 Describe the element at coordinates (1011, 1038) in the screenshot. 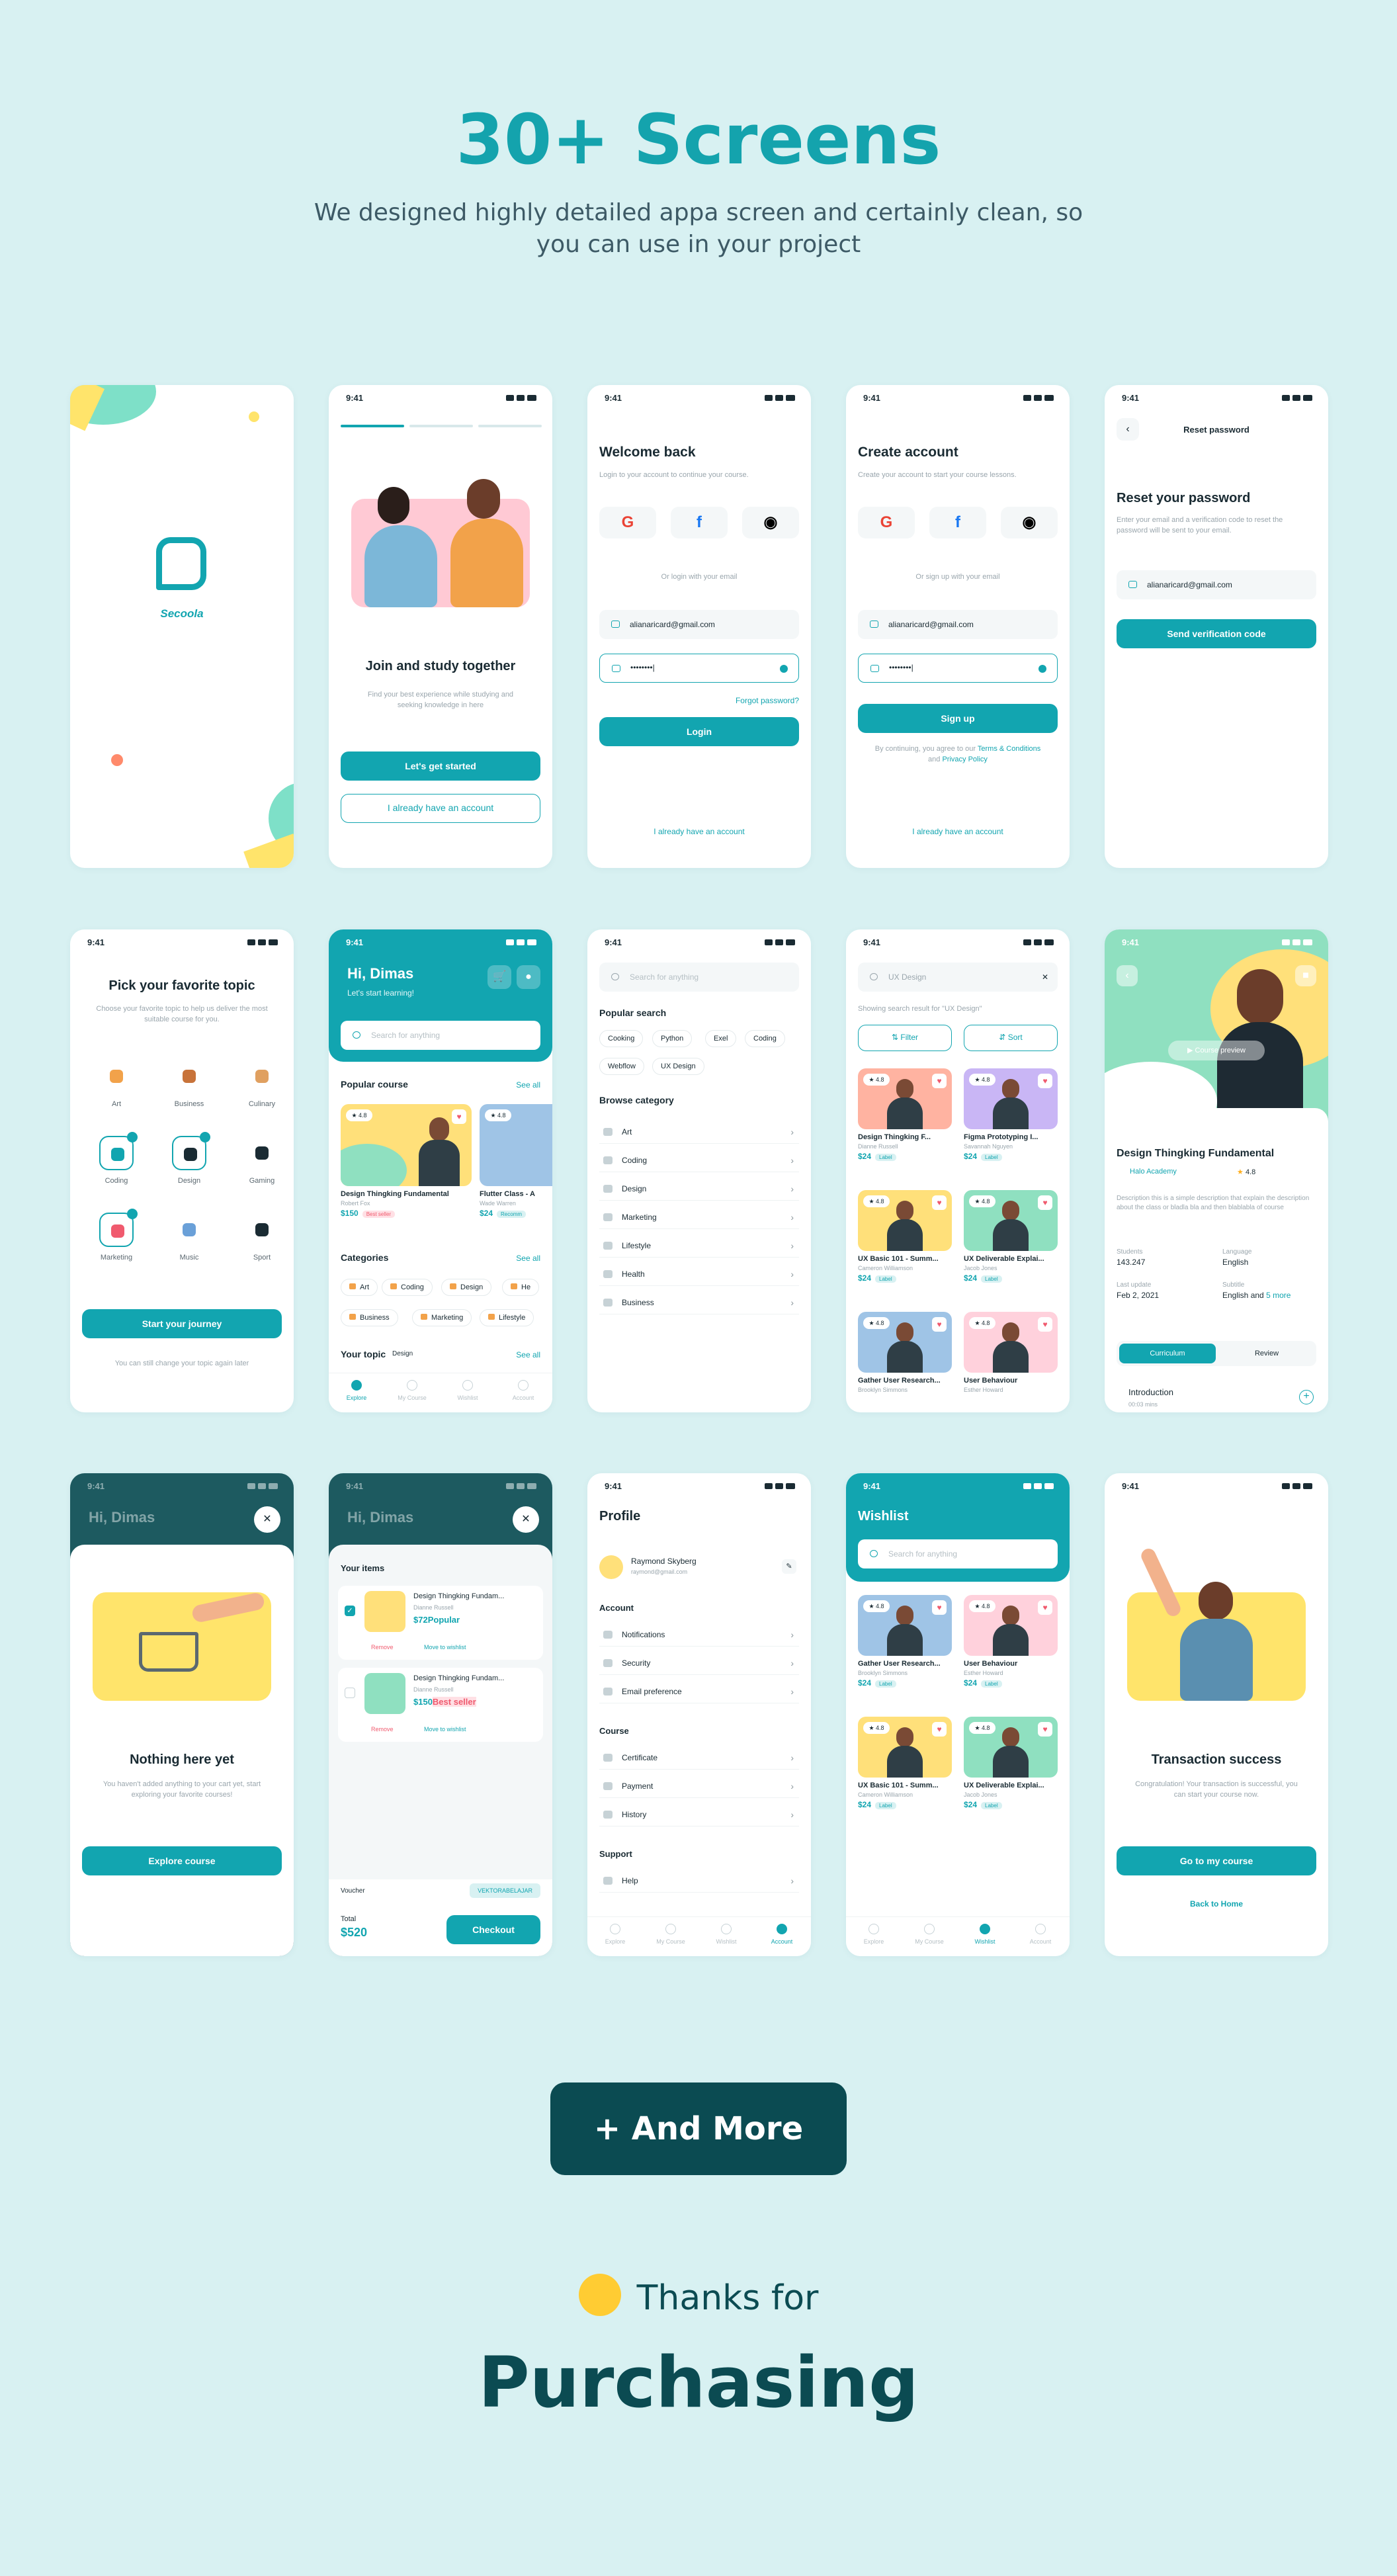

I see `sort-button: ⇵ Sort` at that location.